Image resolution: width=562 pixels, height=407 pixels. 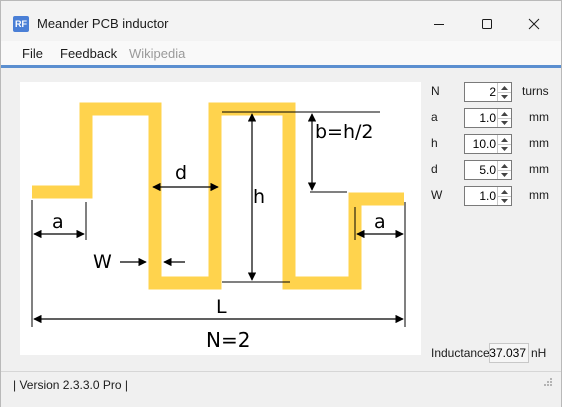 I want to click on b-label: b=h/2, so click(x=344, y=132).